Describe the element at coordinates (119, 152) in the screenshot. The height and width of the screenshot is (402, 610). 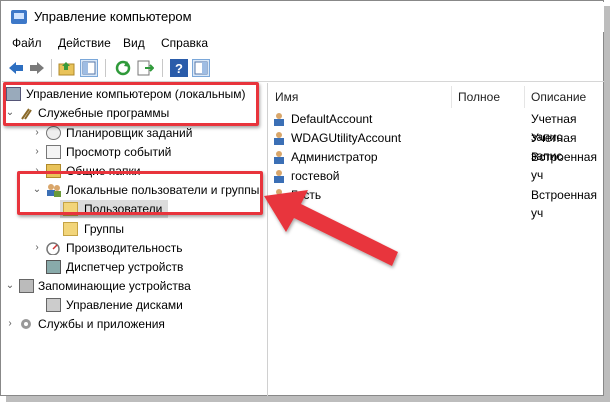
I see `tree-item-label: Просмотр событий` at that location.